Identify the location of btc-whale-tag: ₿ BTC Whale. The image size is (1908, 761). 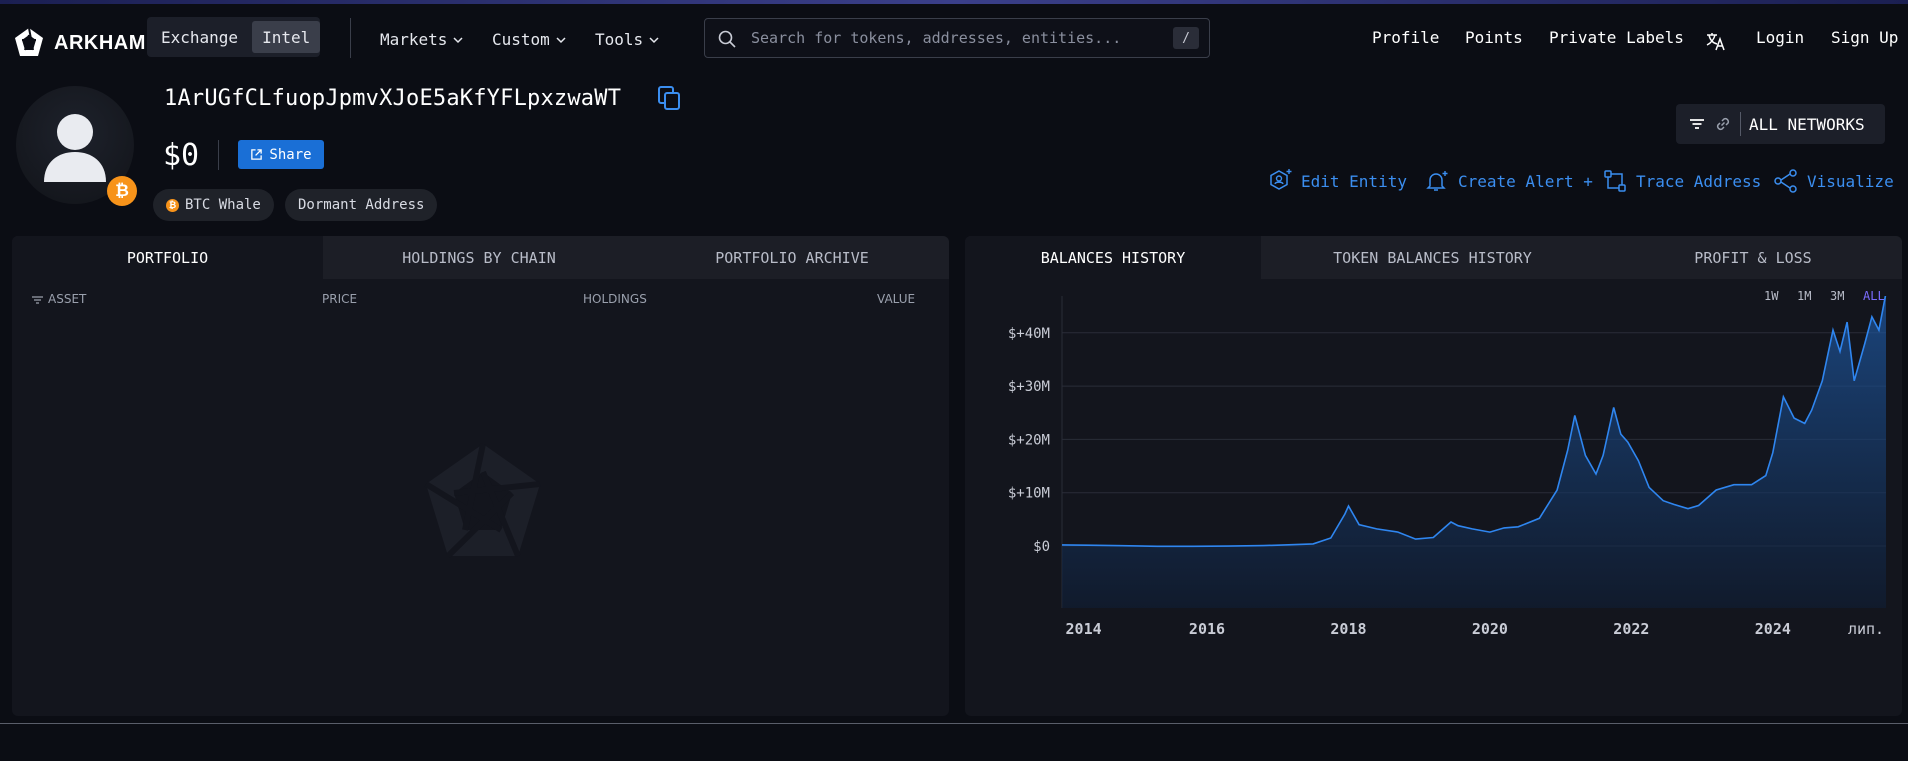
(213, 205).